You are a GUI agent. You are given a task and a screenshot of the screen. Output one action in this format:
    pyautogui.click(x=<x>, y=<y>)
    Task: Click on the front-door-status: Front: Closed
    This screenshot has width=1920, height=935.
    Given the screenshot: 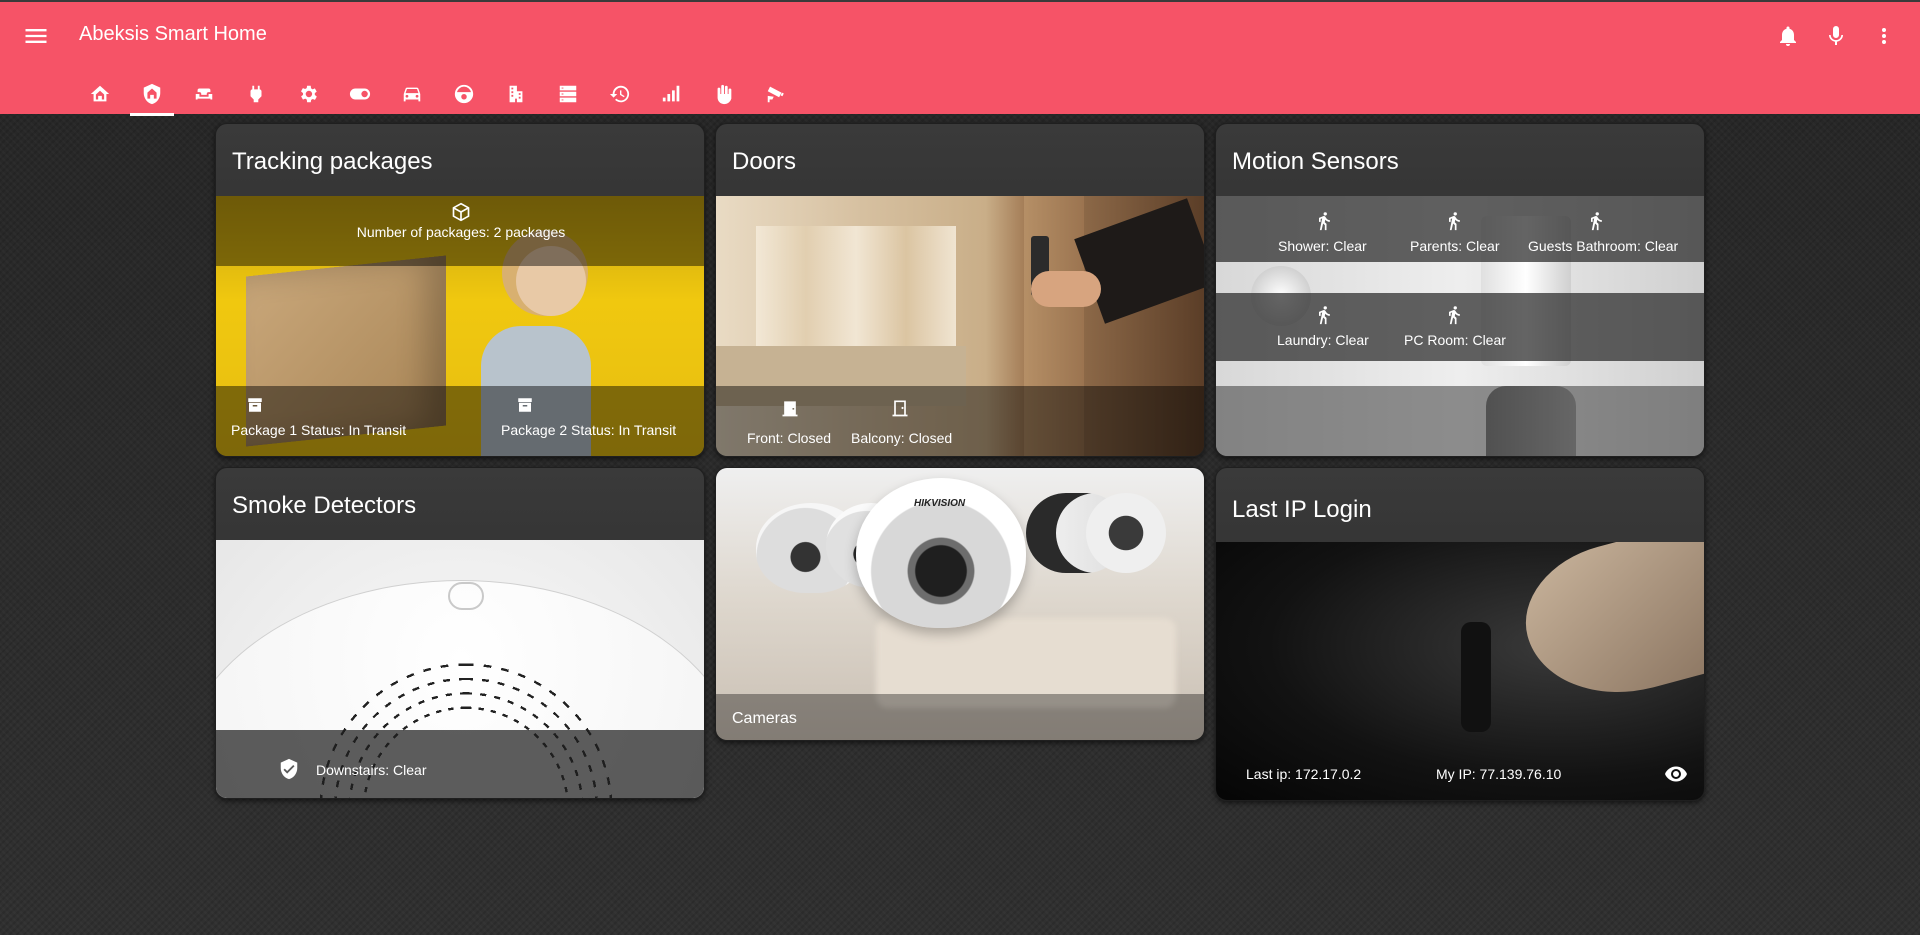 What is the action you would take?
    pyautogui.click(x=789, y=438)
    